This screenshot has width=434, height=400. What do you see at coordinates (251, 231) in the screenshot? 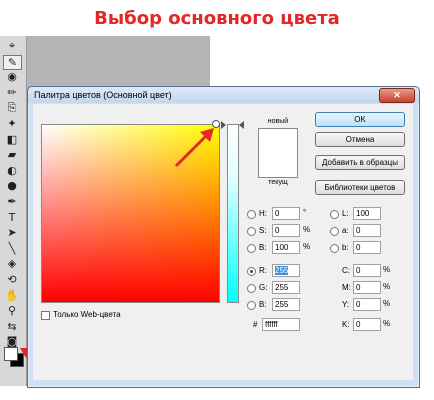
I see `radio-s` at bounding box center [251, 231].